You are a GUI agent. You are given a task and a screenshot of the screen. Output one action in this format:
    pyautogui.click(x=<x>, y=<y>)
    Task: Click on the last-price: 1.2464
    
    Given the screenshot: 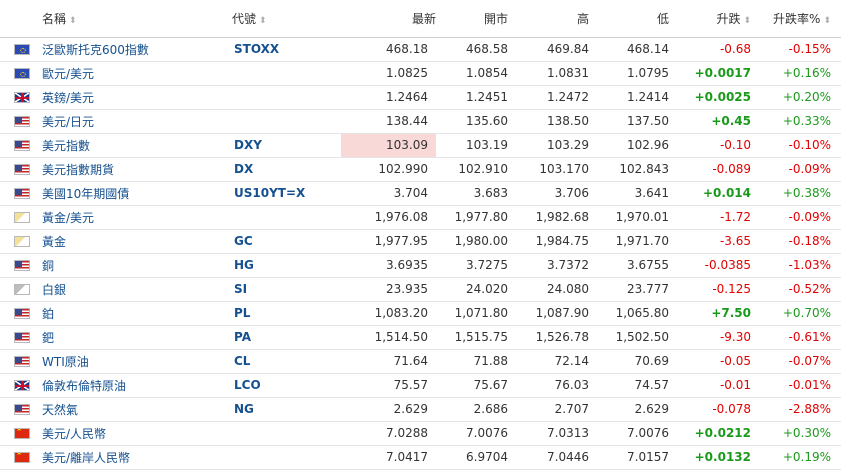 What is the action you would take?
    pyautogui.click(x=388, y=97)
    